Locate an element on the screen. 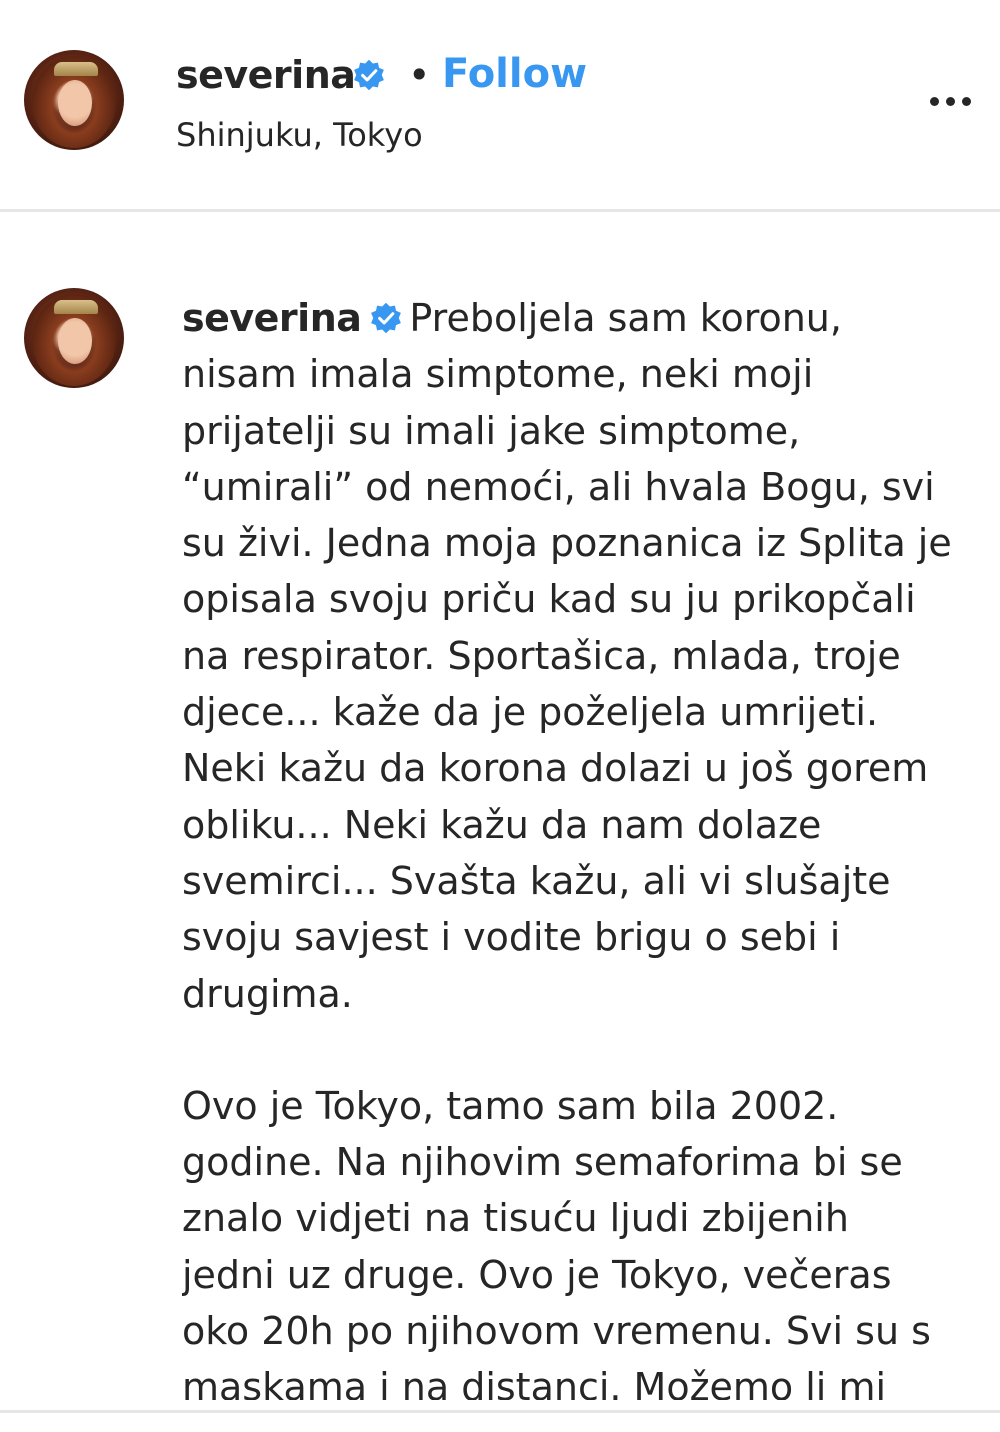  header-username: severina is located at coordinates (266, 75).